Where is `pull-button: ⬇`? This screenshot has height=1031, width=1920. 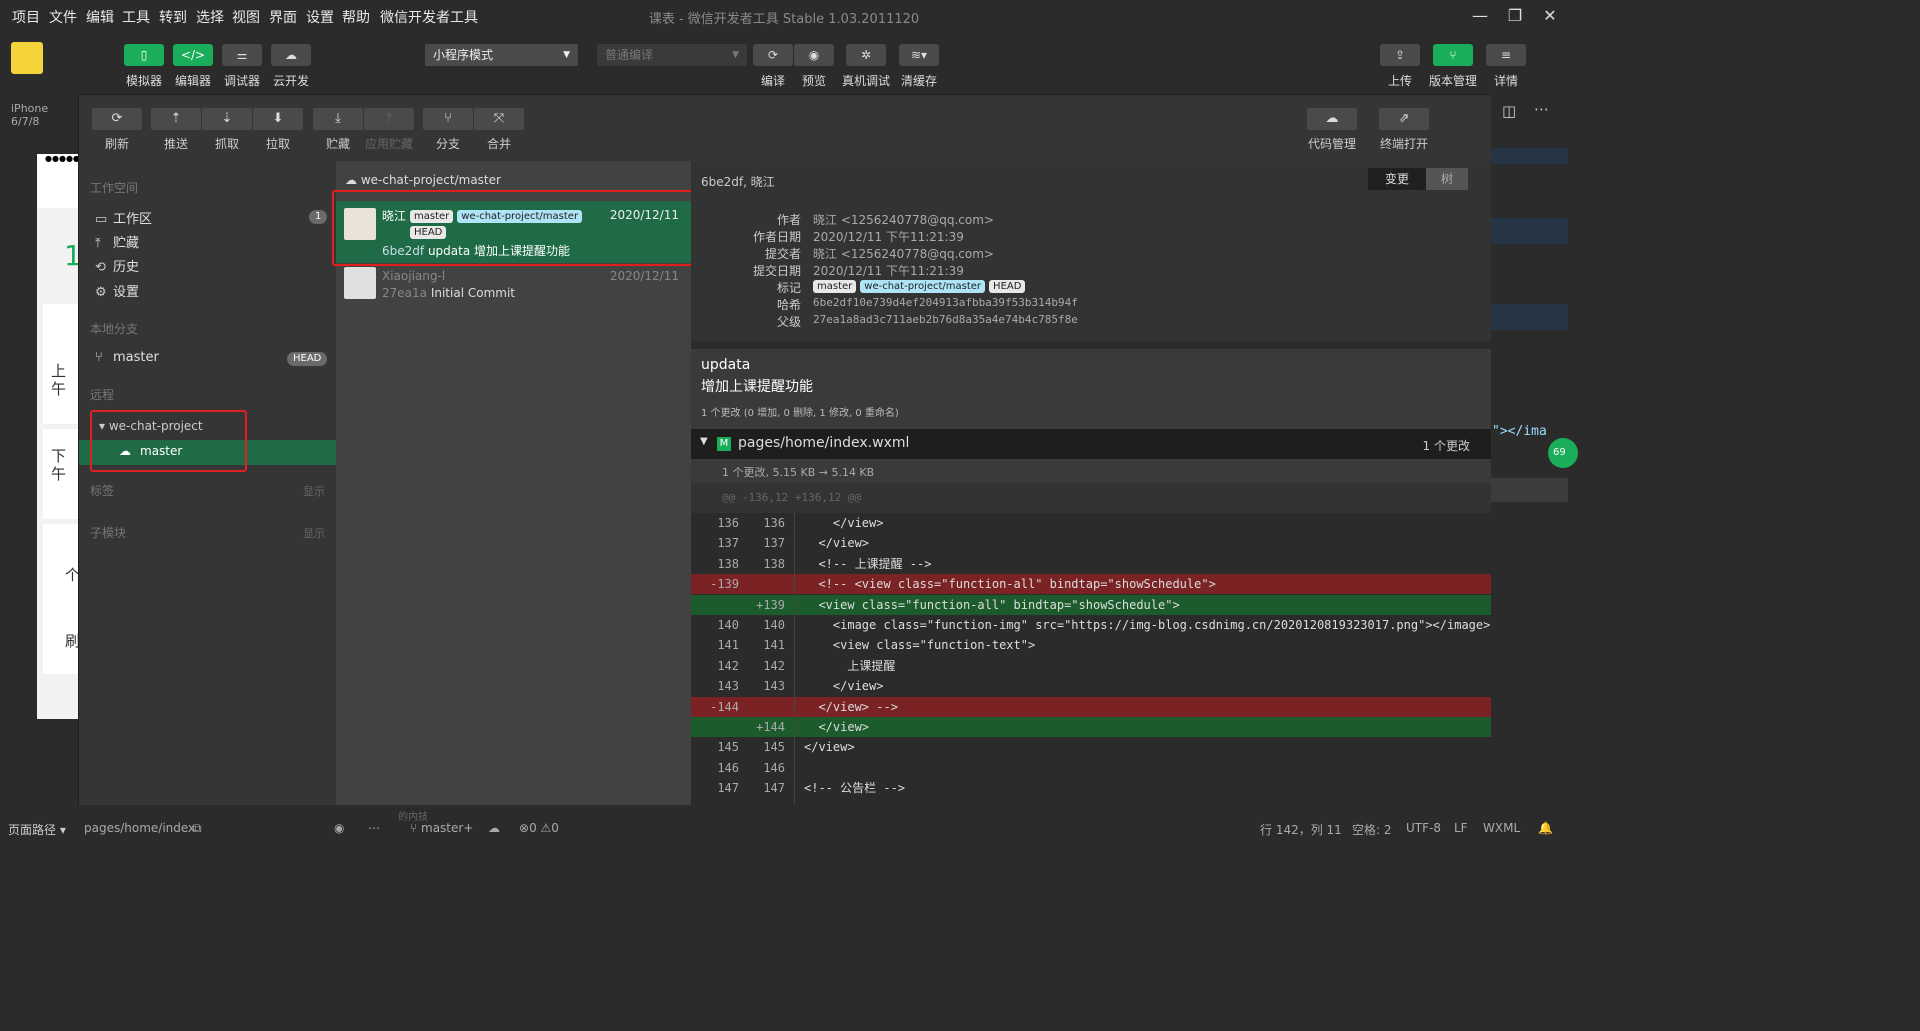
pull-button: ⬇ is located at coordinates (278, 119).